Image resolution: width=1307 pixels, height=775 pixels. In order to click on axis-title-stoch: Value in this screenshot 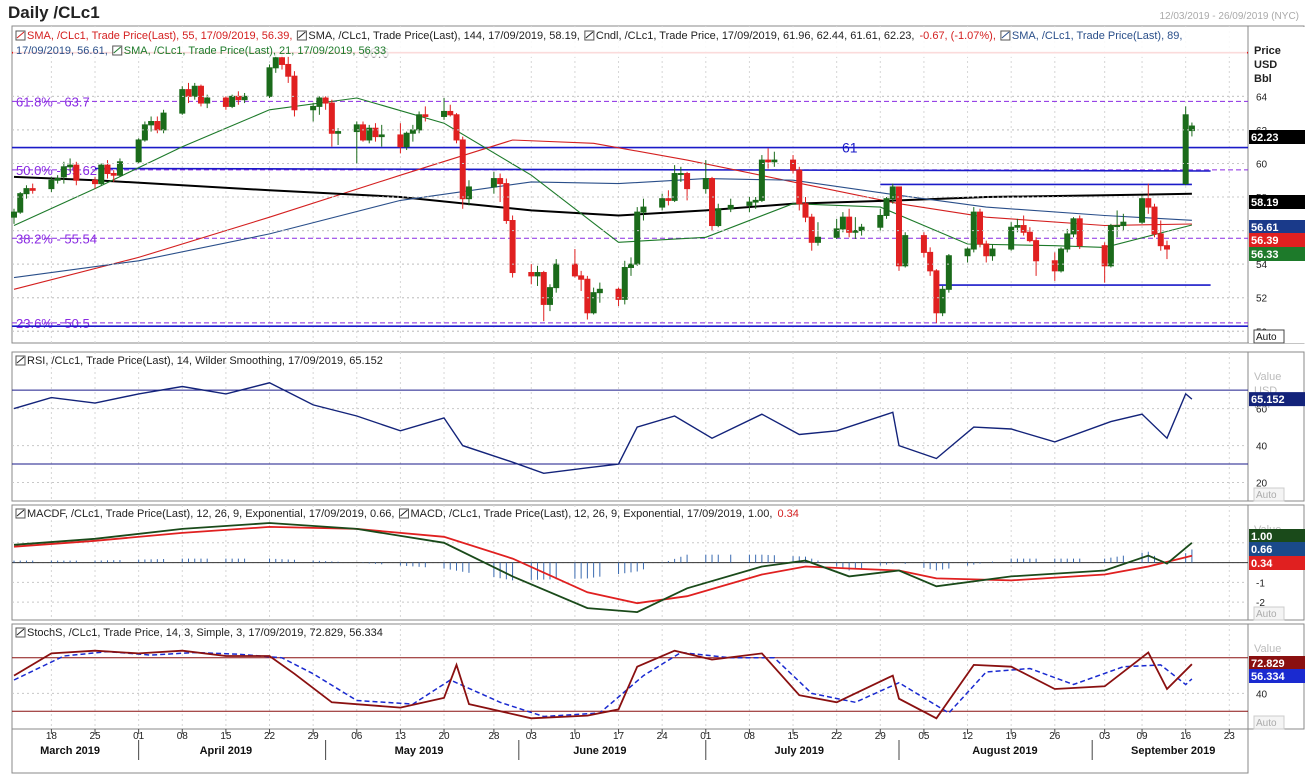, I will do `click(1267, 649)`.